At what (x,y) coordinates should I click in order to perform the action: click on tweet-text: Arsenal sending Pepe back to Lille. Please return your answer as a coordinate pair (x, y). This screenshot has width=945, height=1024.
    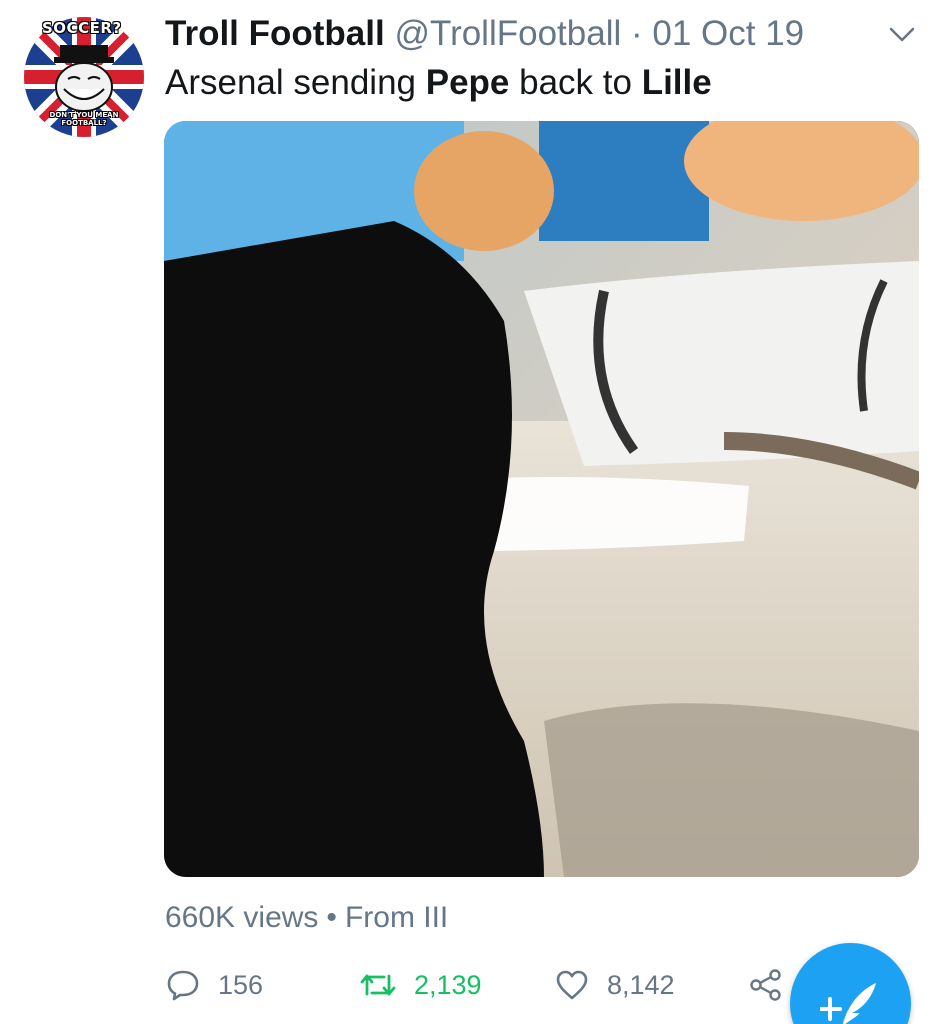
    Looking at the image, I should click on (438, 83).